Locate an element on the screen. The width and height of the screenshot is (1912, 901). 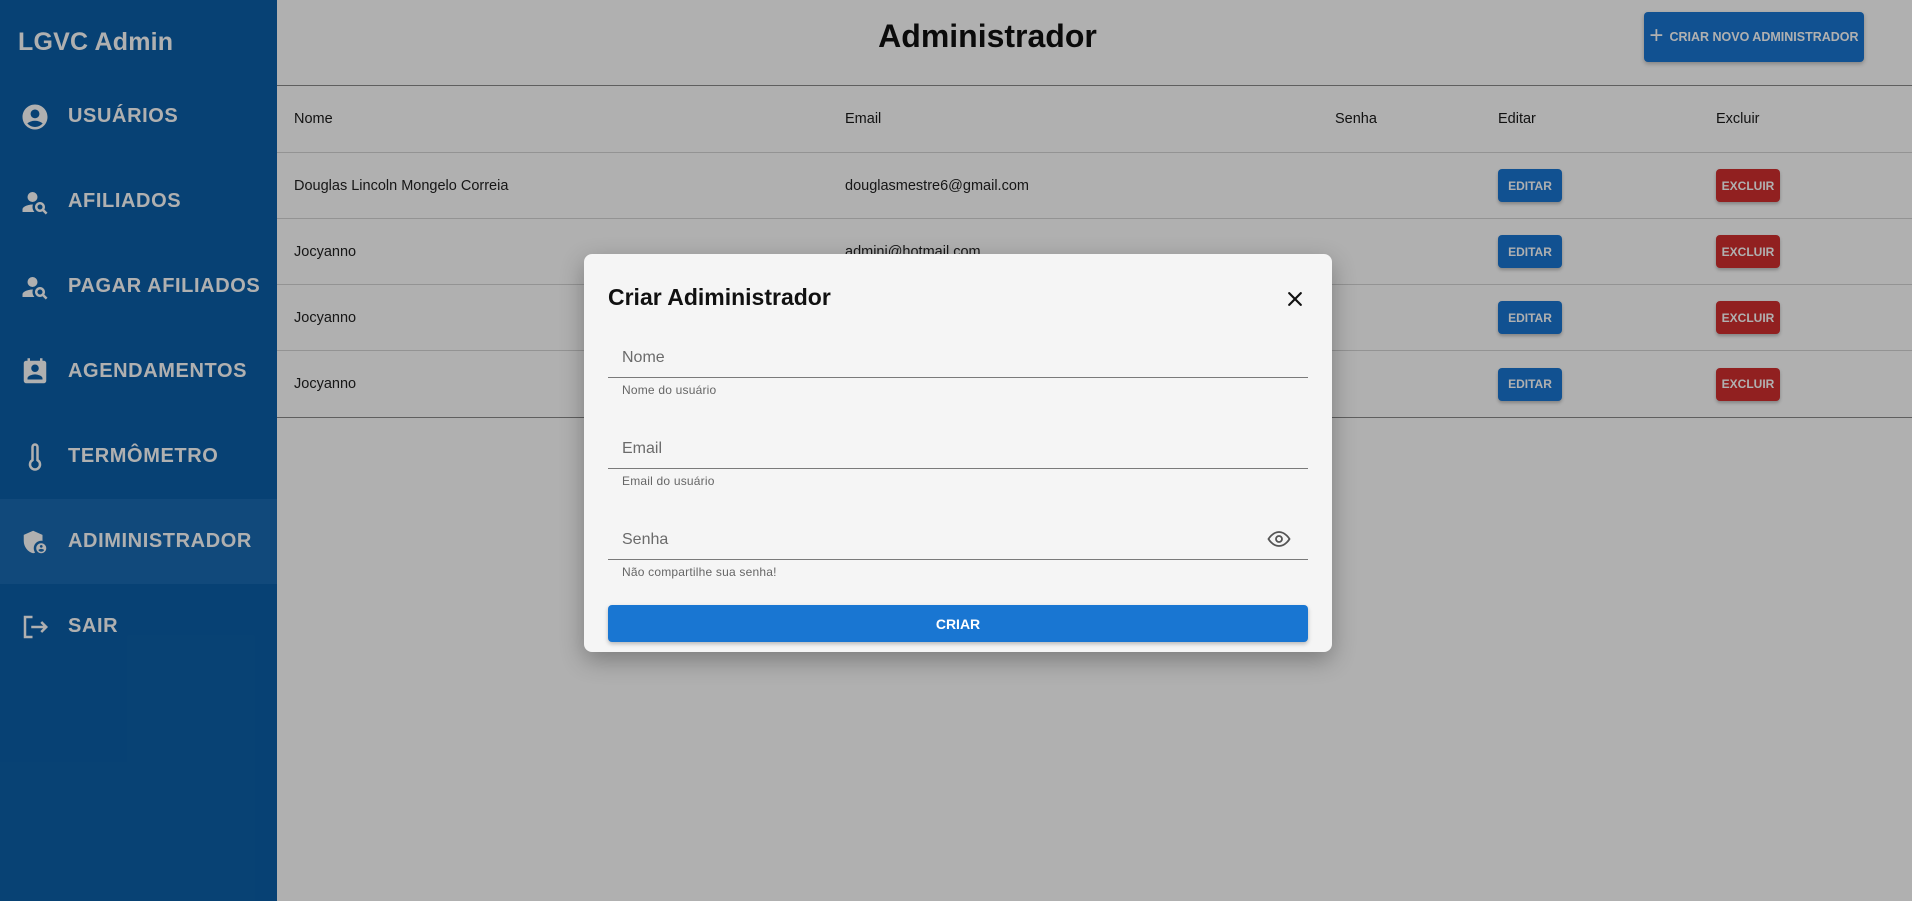
create-submit-button: CRIAR is located at coordinates (958, 623).